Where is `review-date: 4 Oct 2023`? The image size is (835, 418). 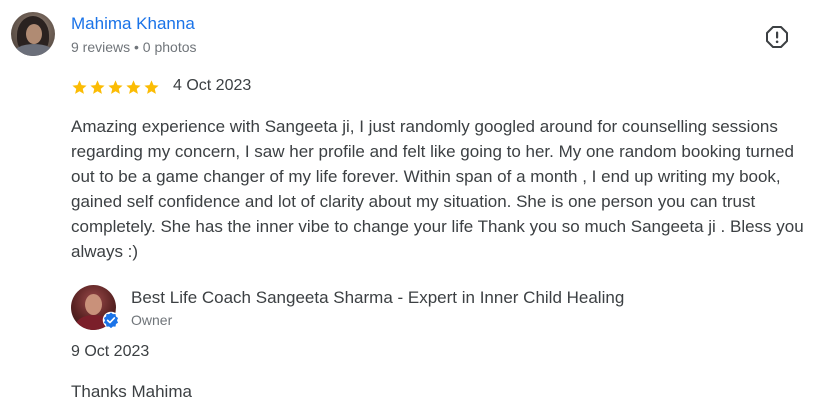
review-date: 4 Oct 2023 is located at coordinates (212, 85).